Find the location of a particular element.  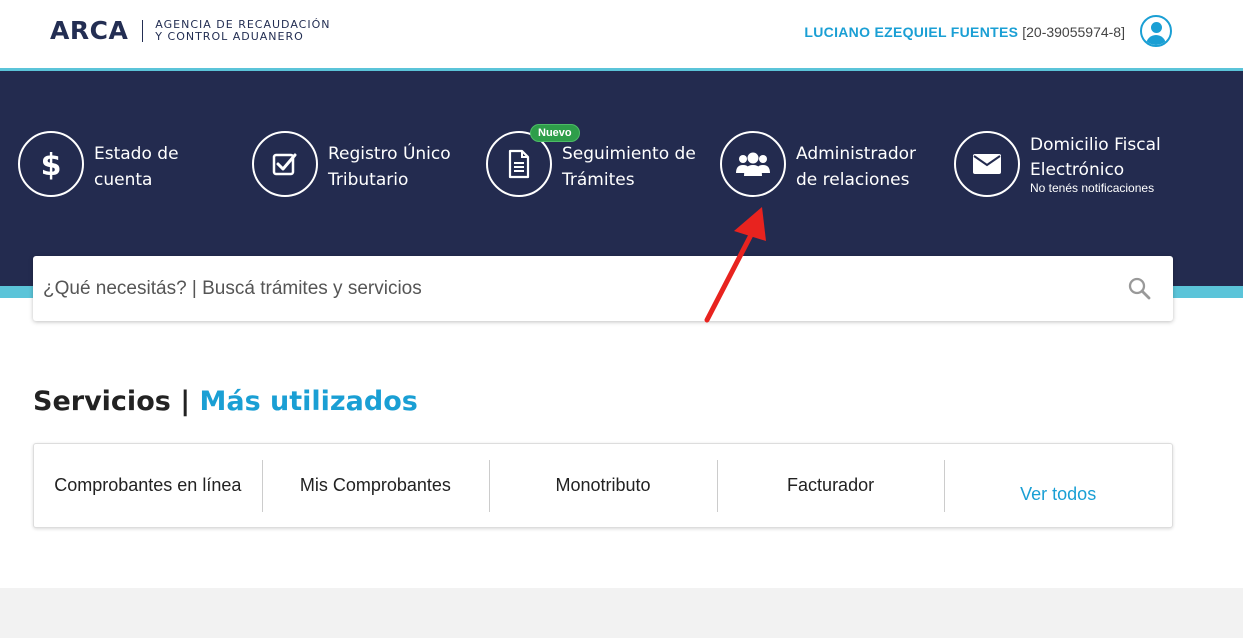

notifications-status: No tenés notificaciones is located at coordinates (1092, 188).